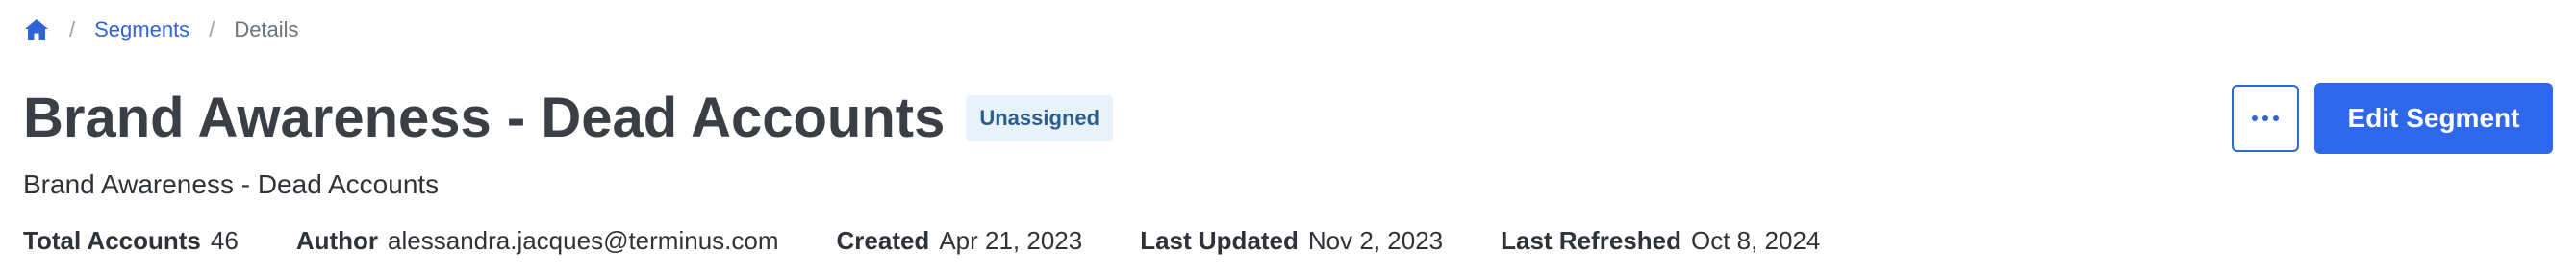  I want to click on meta-created: Created Apr 21, 2023, so click(960, 241).